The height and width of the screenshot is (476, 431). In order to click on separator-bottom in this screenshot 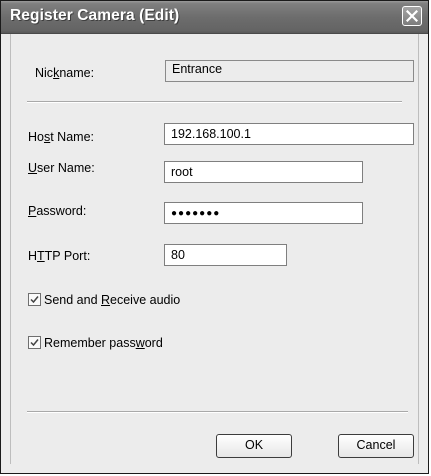, I will do `click(217, 412)`.